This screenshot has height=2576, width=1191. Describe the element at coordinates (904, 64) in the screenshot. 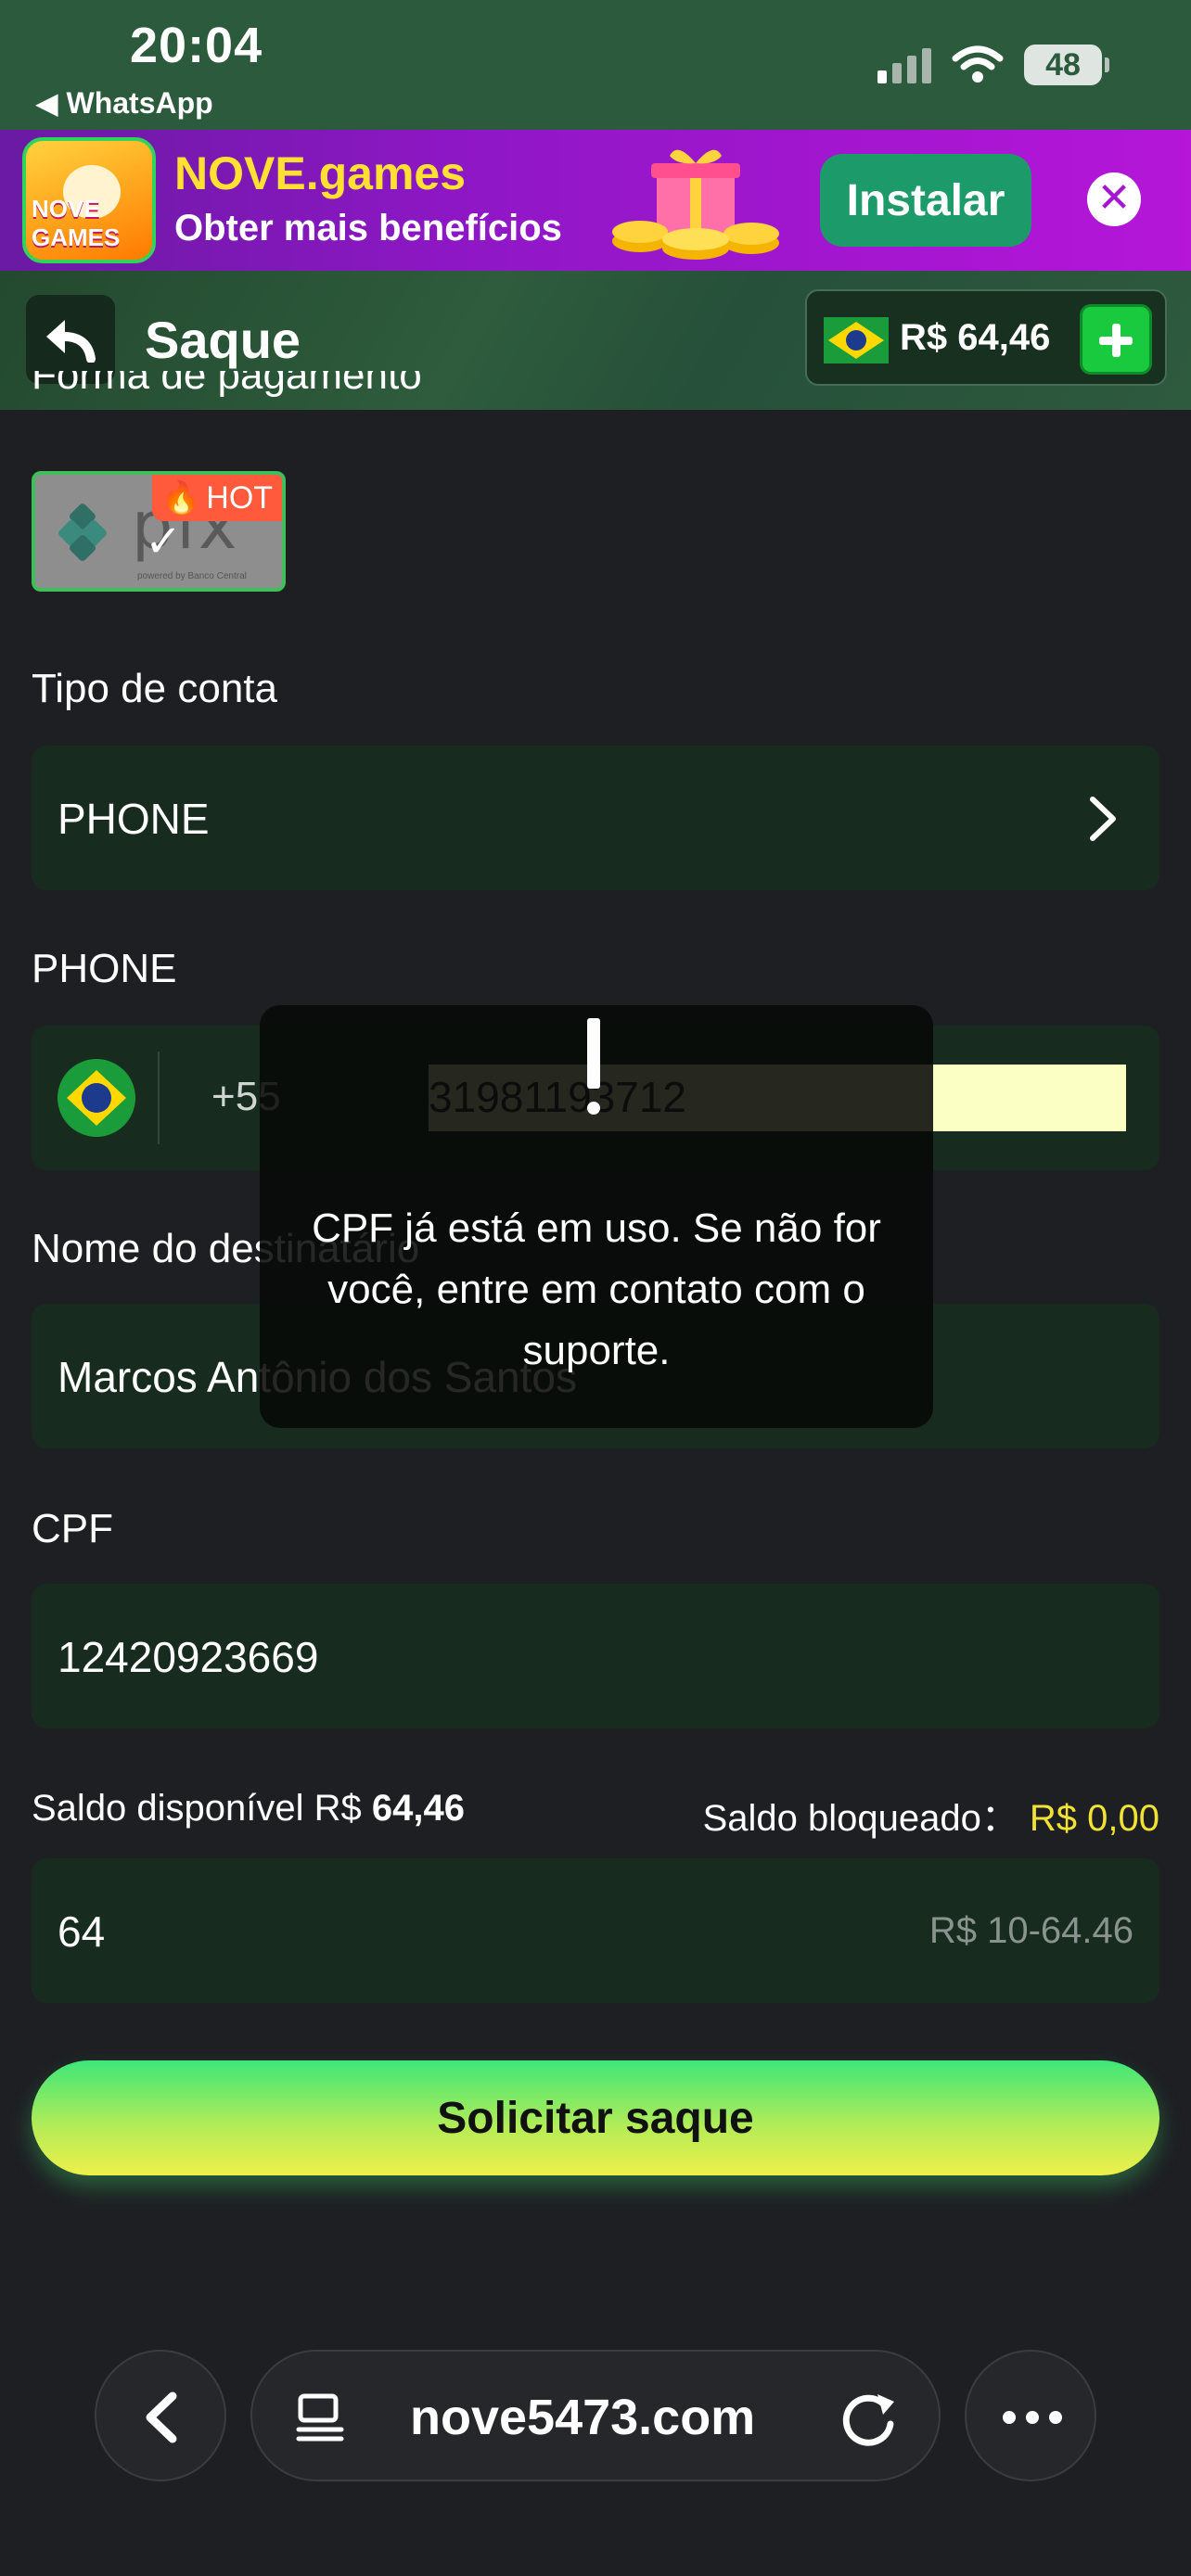

I see `signal-icon` at that location.